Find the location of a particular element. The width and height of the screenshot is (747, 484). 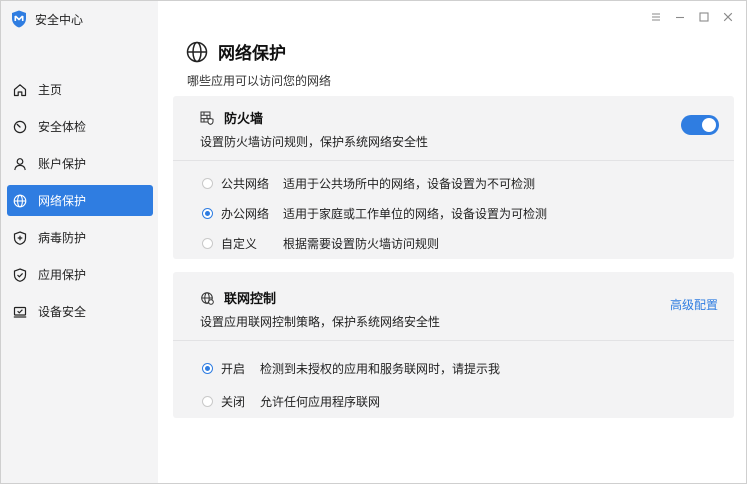

option-public-network: 公共网络 适用于公共场所中的网络，设备设置为不可检测 is located at coordinates (468, 183).